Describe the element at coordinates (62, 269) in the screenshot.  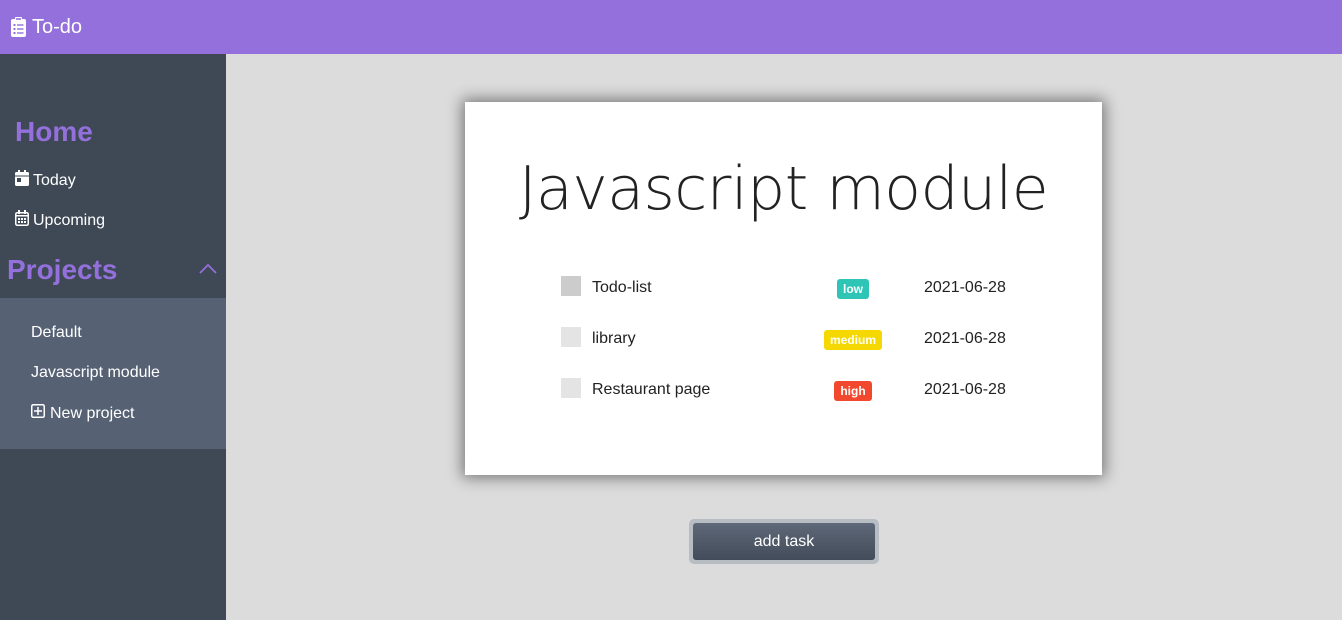
I see `projects-heading: Projects` at that location.